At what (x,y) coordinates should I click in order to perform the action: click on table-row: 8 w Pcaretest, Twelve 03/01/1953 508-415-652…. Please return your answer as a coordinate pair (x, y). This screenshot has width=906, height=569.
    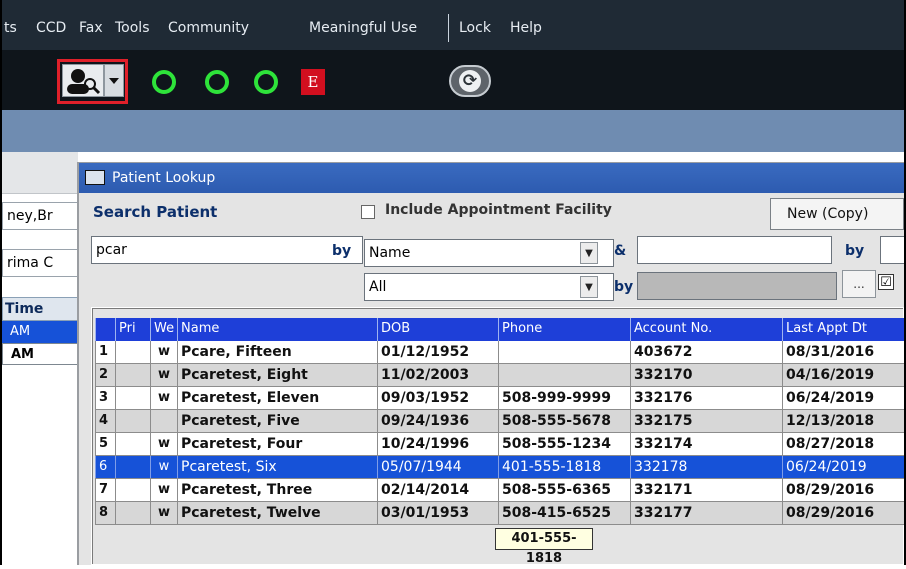
    Looking at the image, I should click on (499, 513).